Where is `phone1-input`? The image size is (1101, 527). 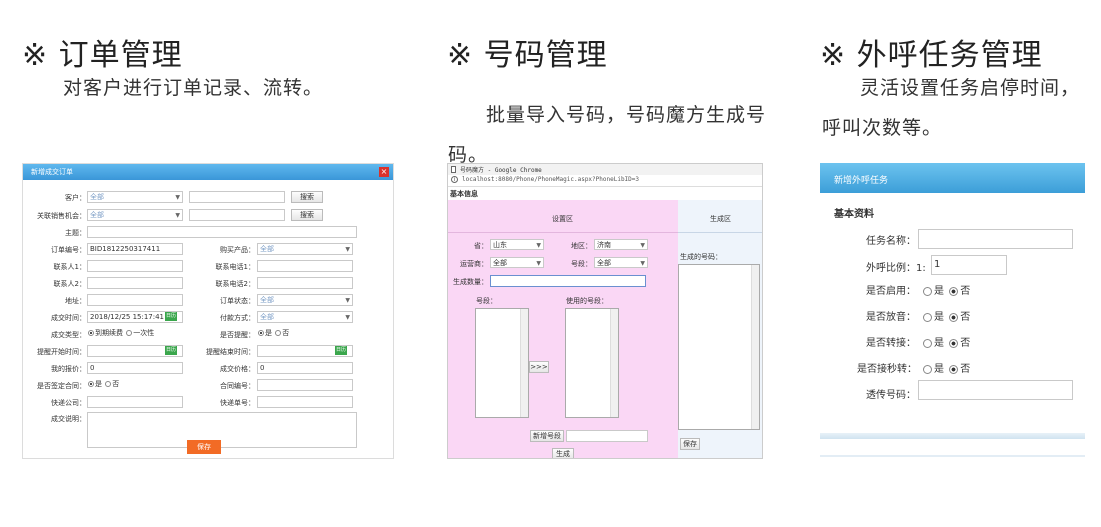
phone1-input is located at coordinates (305, 266).